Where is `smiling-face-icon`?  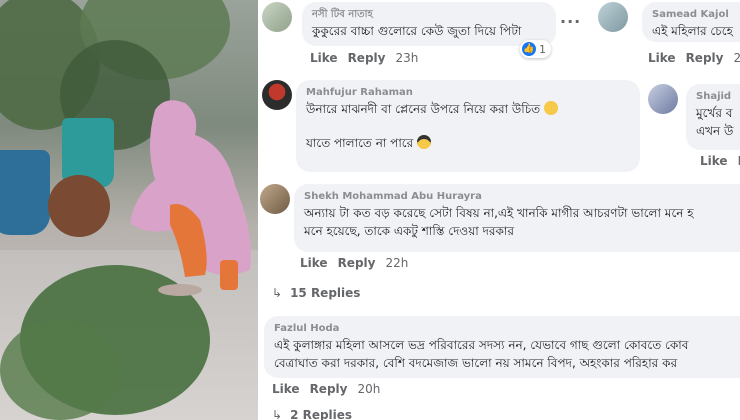 smiling-face-icon is located at coordinates (551, 108).